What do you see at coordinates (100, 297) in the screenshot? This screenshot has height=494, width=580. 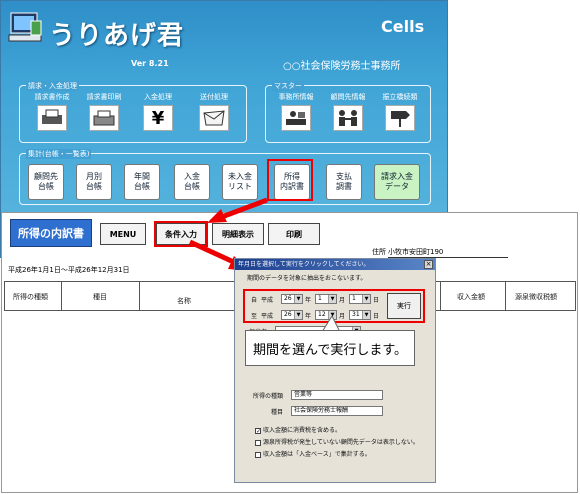 I see `col-category: 種目` at bounding box center [100, 297].